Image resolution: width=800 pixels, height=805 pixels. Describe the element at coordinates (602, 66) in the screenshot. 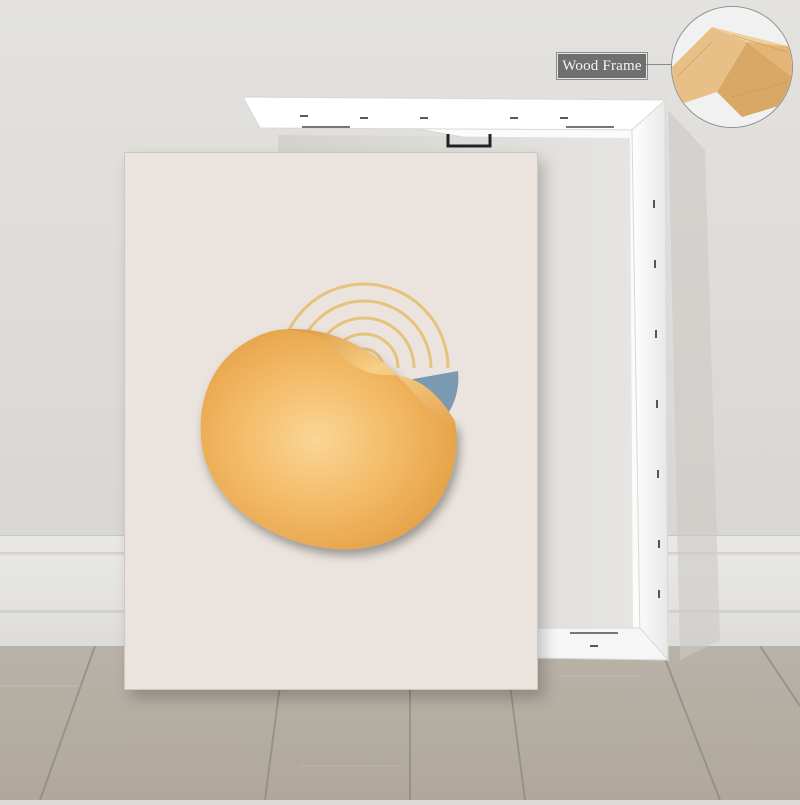

I see `wood-frame-label: Wood Frame` at that location.